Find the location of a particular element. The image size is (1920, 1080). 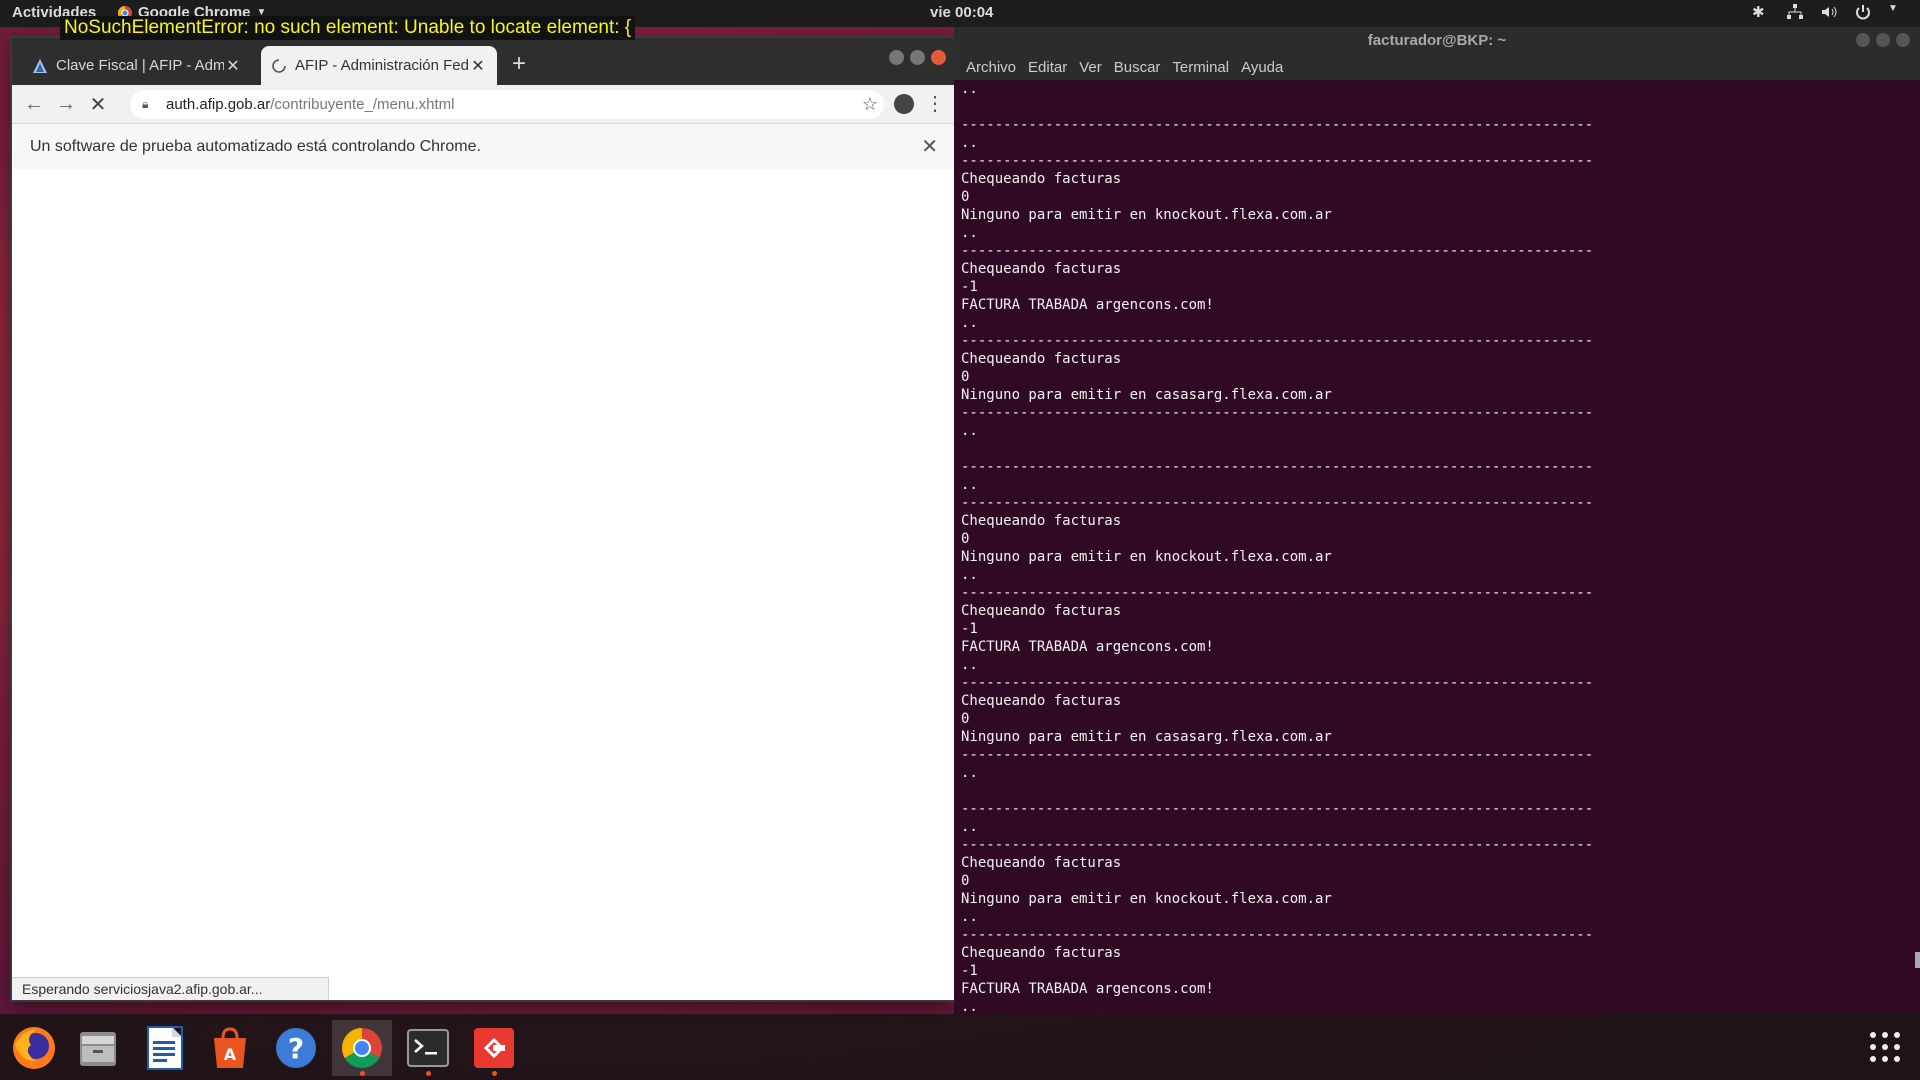

window-controls is located at coordinates (917, 57).